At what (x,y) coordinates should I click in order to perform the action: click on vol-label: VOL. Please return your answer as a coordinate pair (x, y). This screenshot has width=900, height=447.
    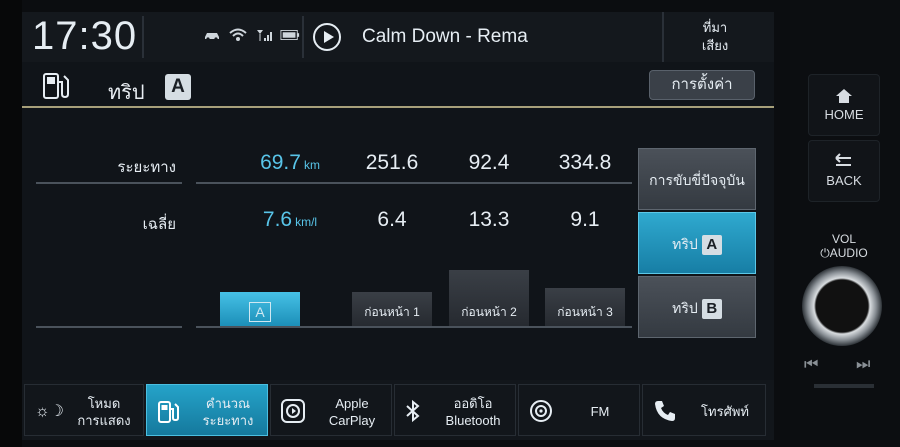
    Looking at the image, I should click on (843, 239).